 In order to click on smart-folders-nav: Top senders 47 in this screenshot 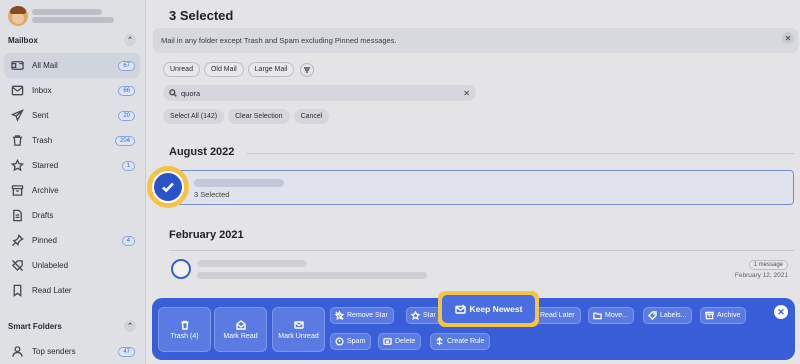, I will do `click(72, 351)`.